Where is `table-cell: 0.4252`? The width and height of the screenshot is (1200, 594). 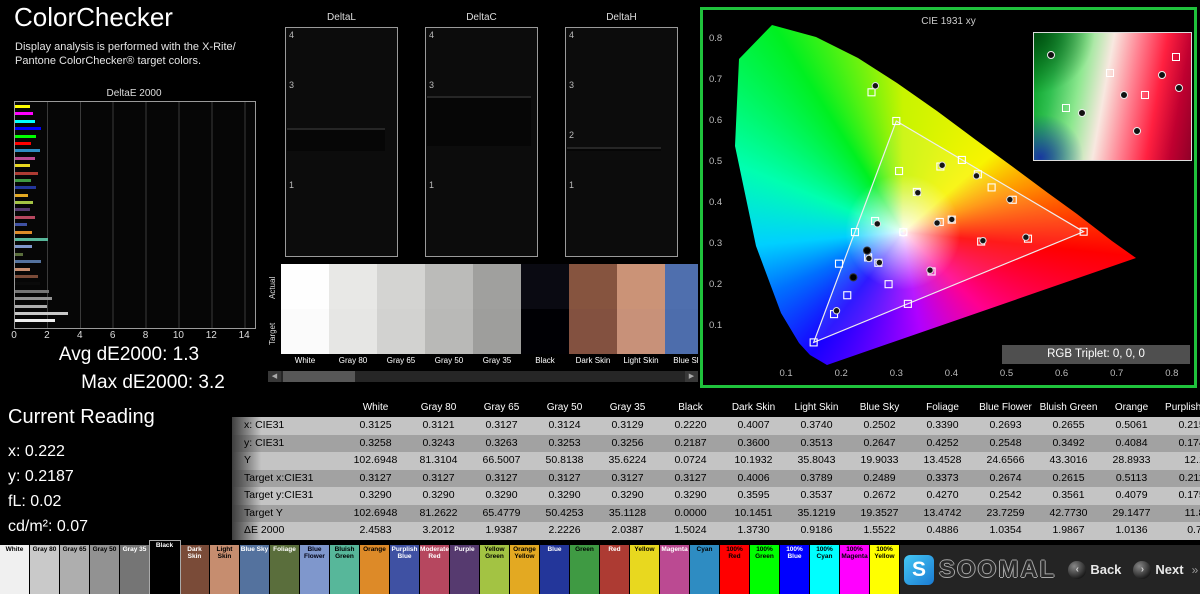 table-cell: 0.4252 is located at coordinates (942, 443).